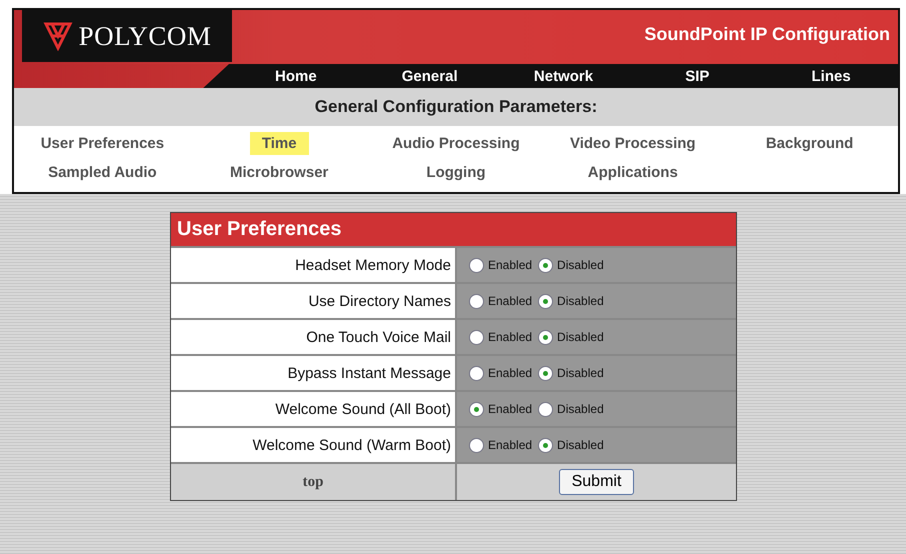  Describe the element at coordinates (831, 76) in the screenshot. I see `nav-link: Lines` at that location.